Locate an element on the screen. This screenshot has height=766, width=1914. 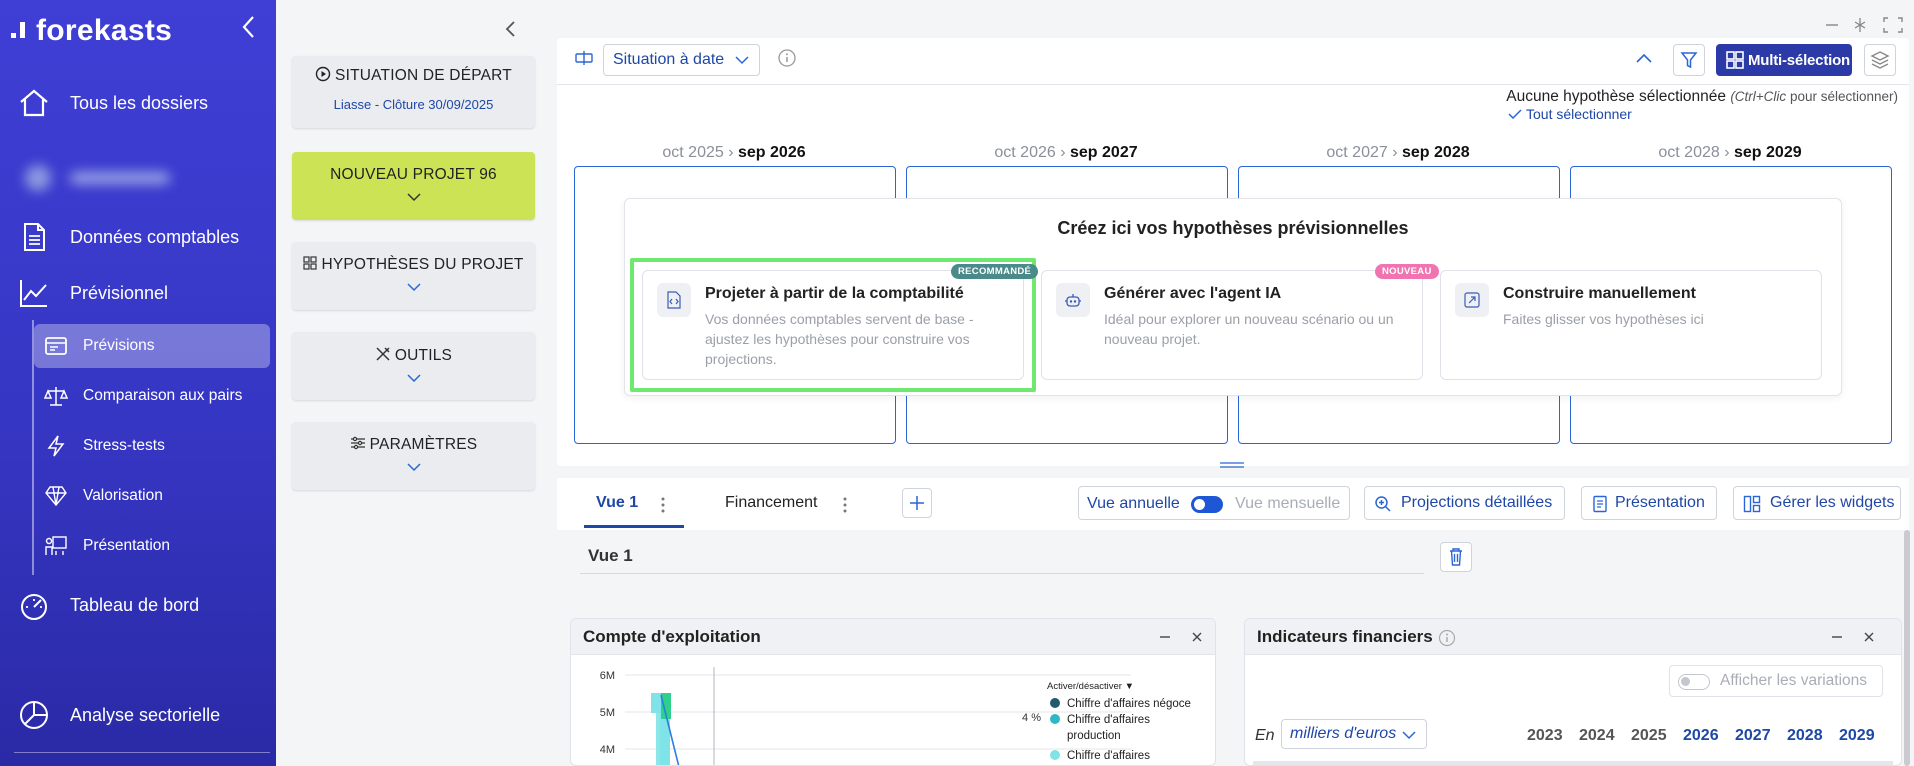
manage-widgets-button: Gérer les widgets is located at coordinates (1817, 503).